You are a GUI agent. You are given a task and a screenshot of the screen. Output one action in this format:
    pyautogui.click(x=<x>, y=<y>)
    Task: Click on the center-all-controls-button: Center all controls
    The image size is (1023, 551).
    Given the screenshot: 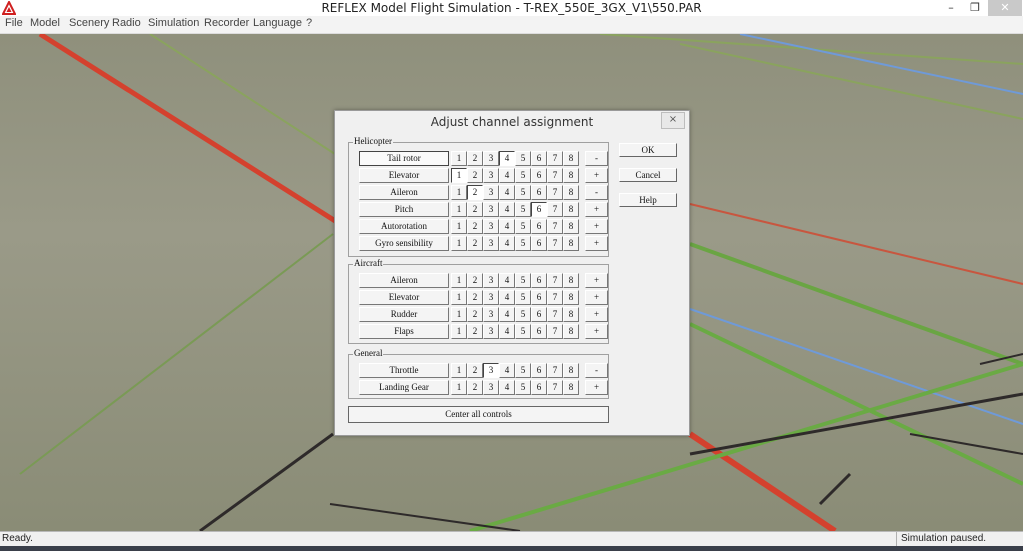 What is the action you would take?
    pyautogui.click(x=478, y=414)
    